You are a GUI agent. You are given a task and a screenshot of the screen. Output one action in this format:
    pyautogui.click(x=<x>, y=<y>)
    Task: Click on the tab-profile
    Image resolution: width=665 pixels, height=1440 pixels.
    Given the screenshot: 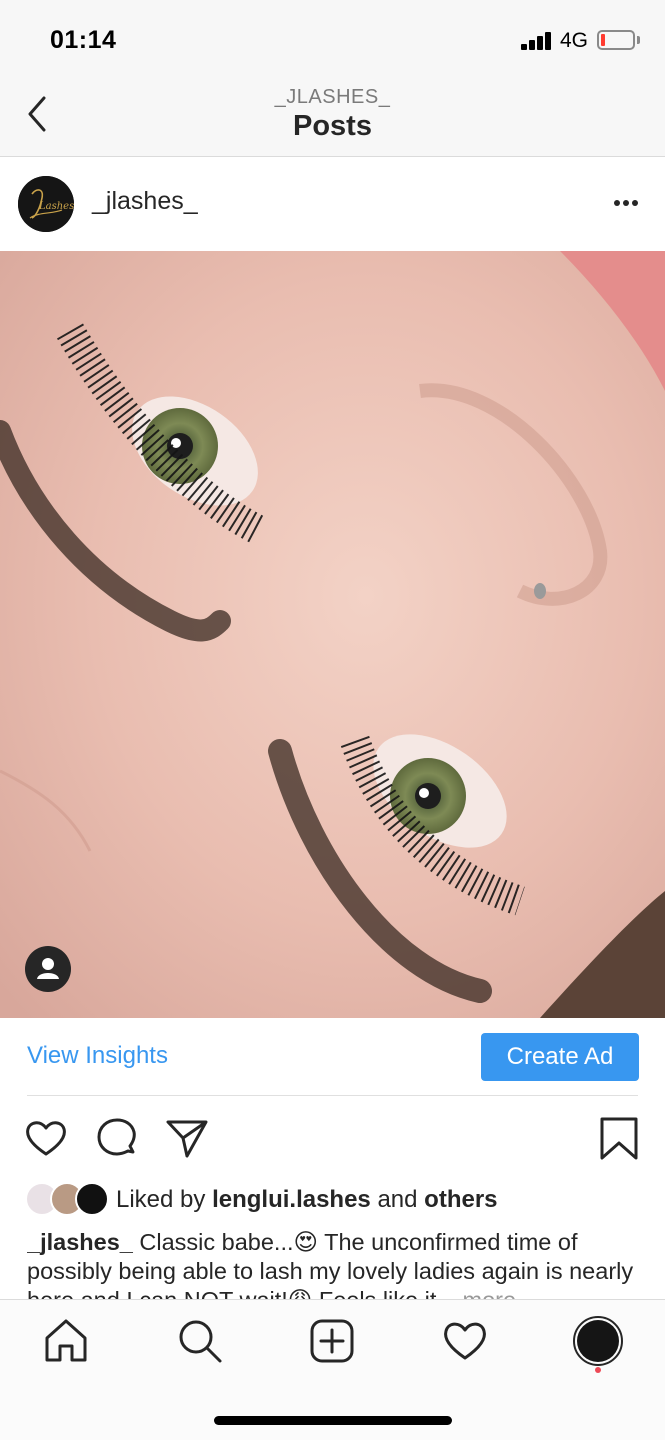 What is the action you would take?
    pyautogui.click(x=598, y=1341)
    